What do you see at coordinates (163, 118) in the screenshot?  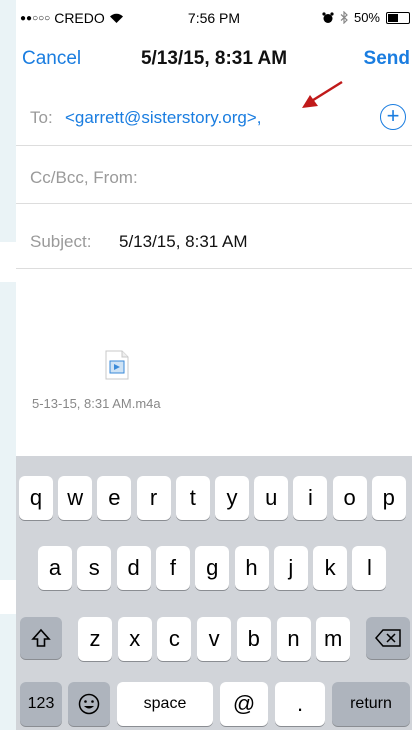 I see `to-recipient: <garrett@sisterstory.org>,` at bounding box center [163, 118].